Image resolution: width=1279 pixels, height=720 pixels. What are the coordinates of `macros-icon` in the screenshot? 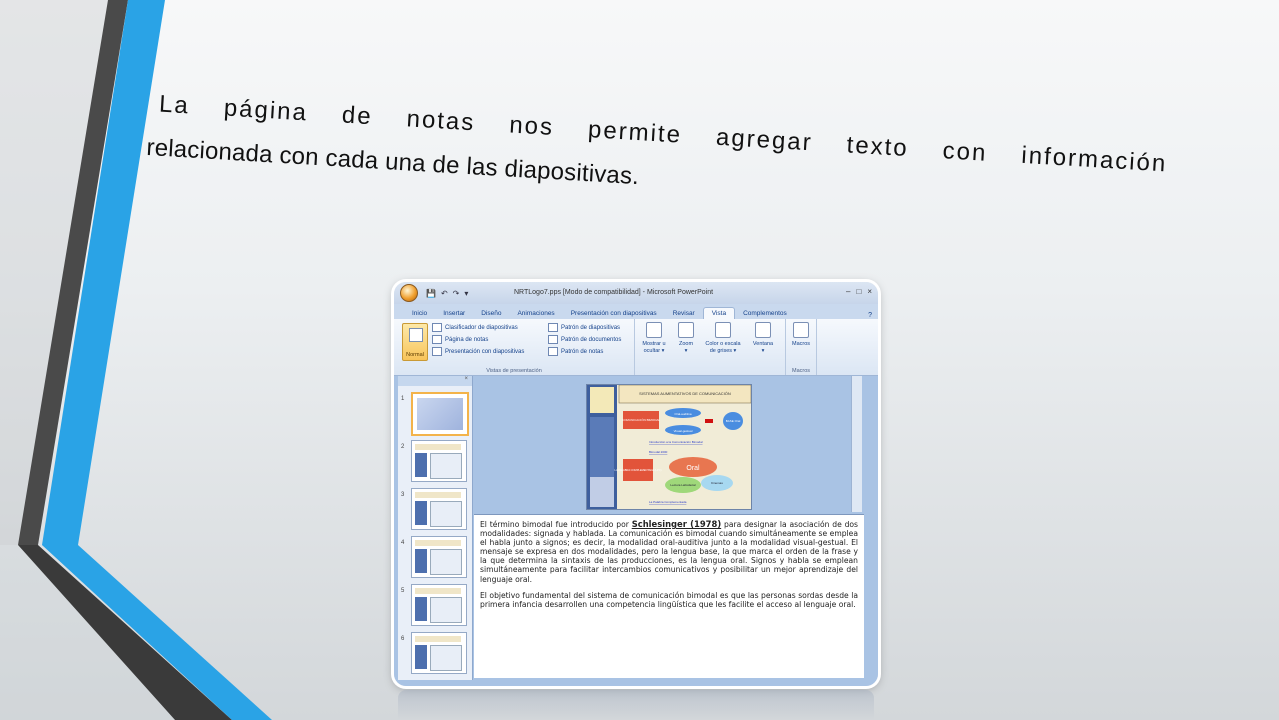 It's located at (801, 330).